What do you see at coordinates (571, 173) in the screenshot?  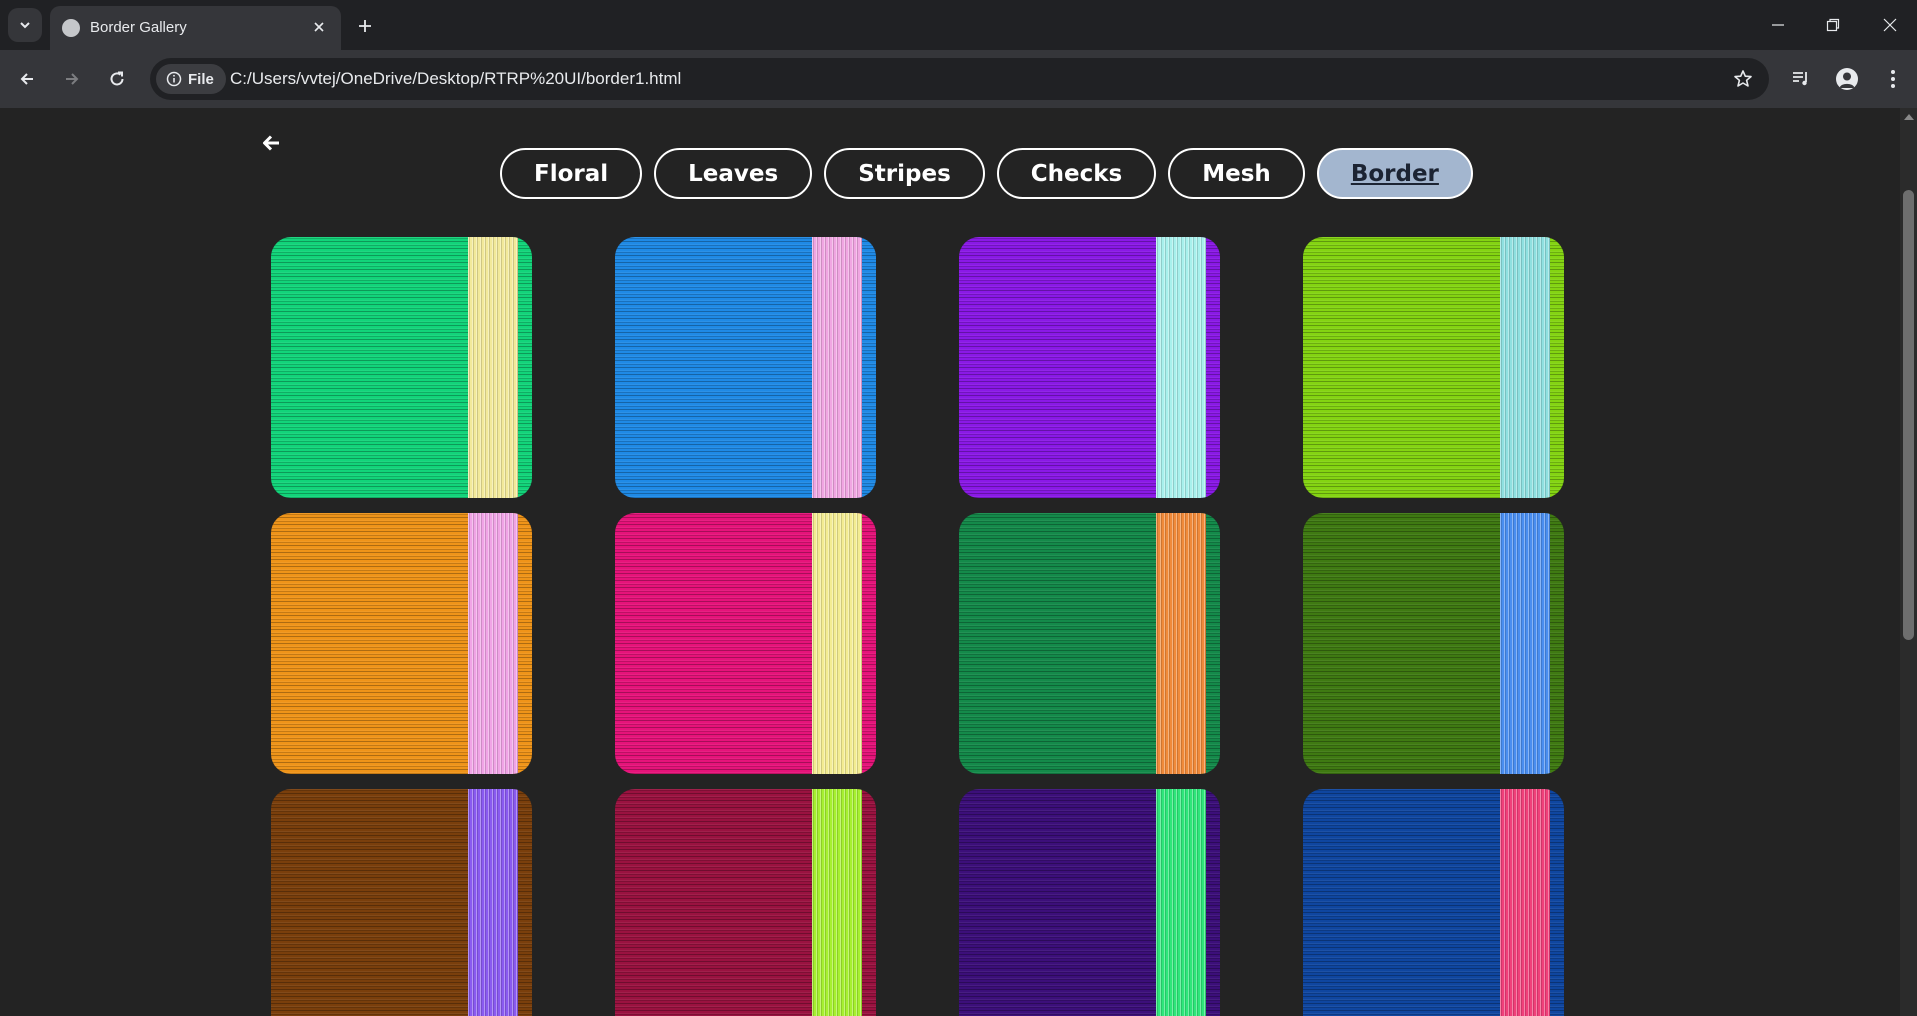 I see `category-button-floral: Floral` at bounding box center [571, 173].